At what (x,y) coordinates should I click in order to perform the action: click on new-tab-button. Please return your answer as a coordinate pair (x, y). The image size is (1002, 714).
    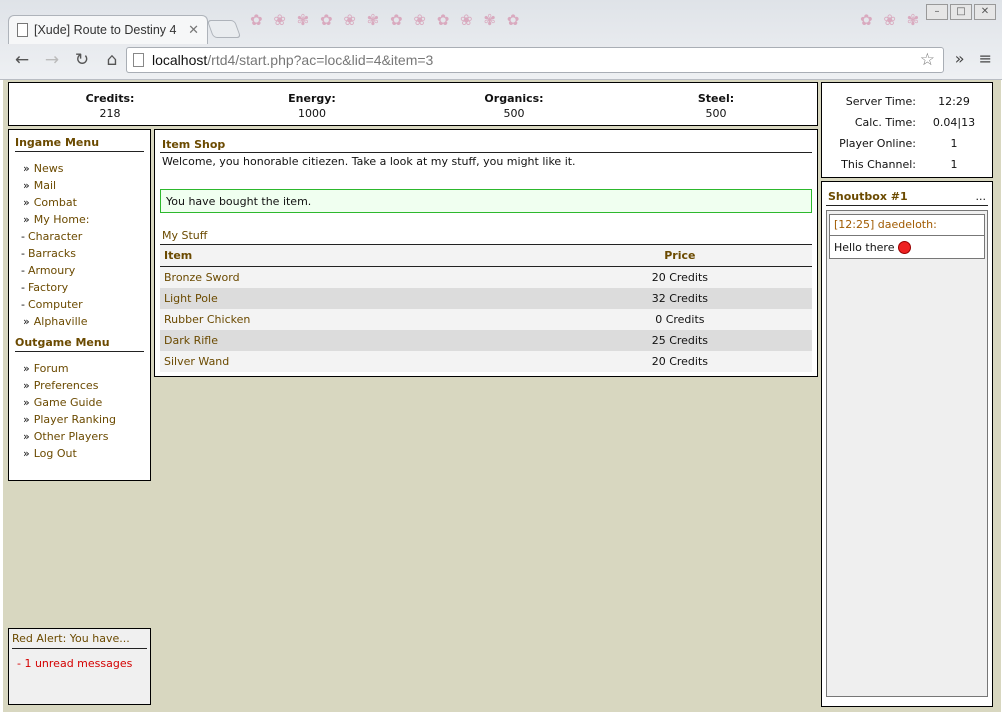
    Looking at the image, I should click on (224, 29).